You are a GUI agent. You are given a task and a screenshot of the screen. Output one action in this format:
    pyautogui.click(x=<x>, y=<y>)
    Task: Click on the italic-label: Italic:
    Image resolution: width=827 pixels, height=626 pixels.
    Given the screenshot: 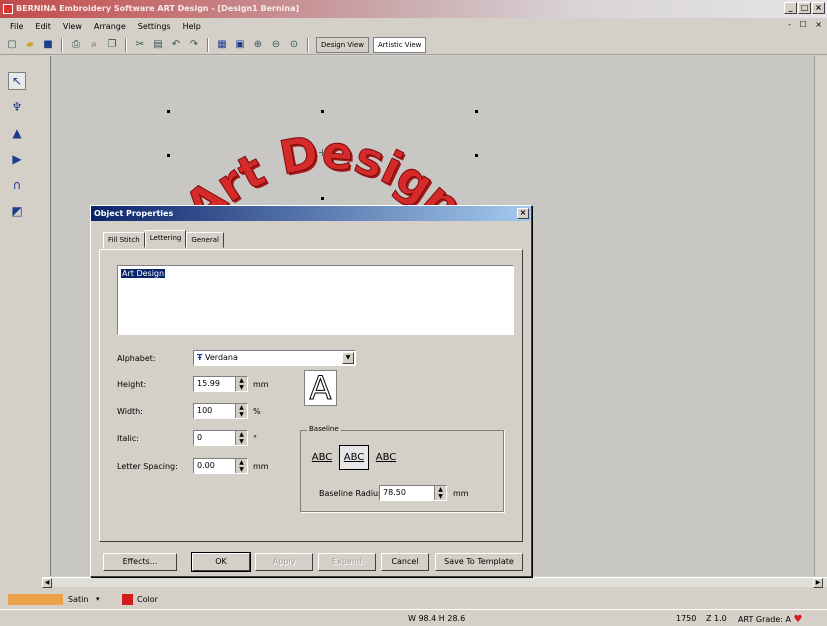 What is the action you would take?
    pyautogui.click(x=128, y=438)
    